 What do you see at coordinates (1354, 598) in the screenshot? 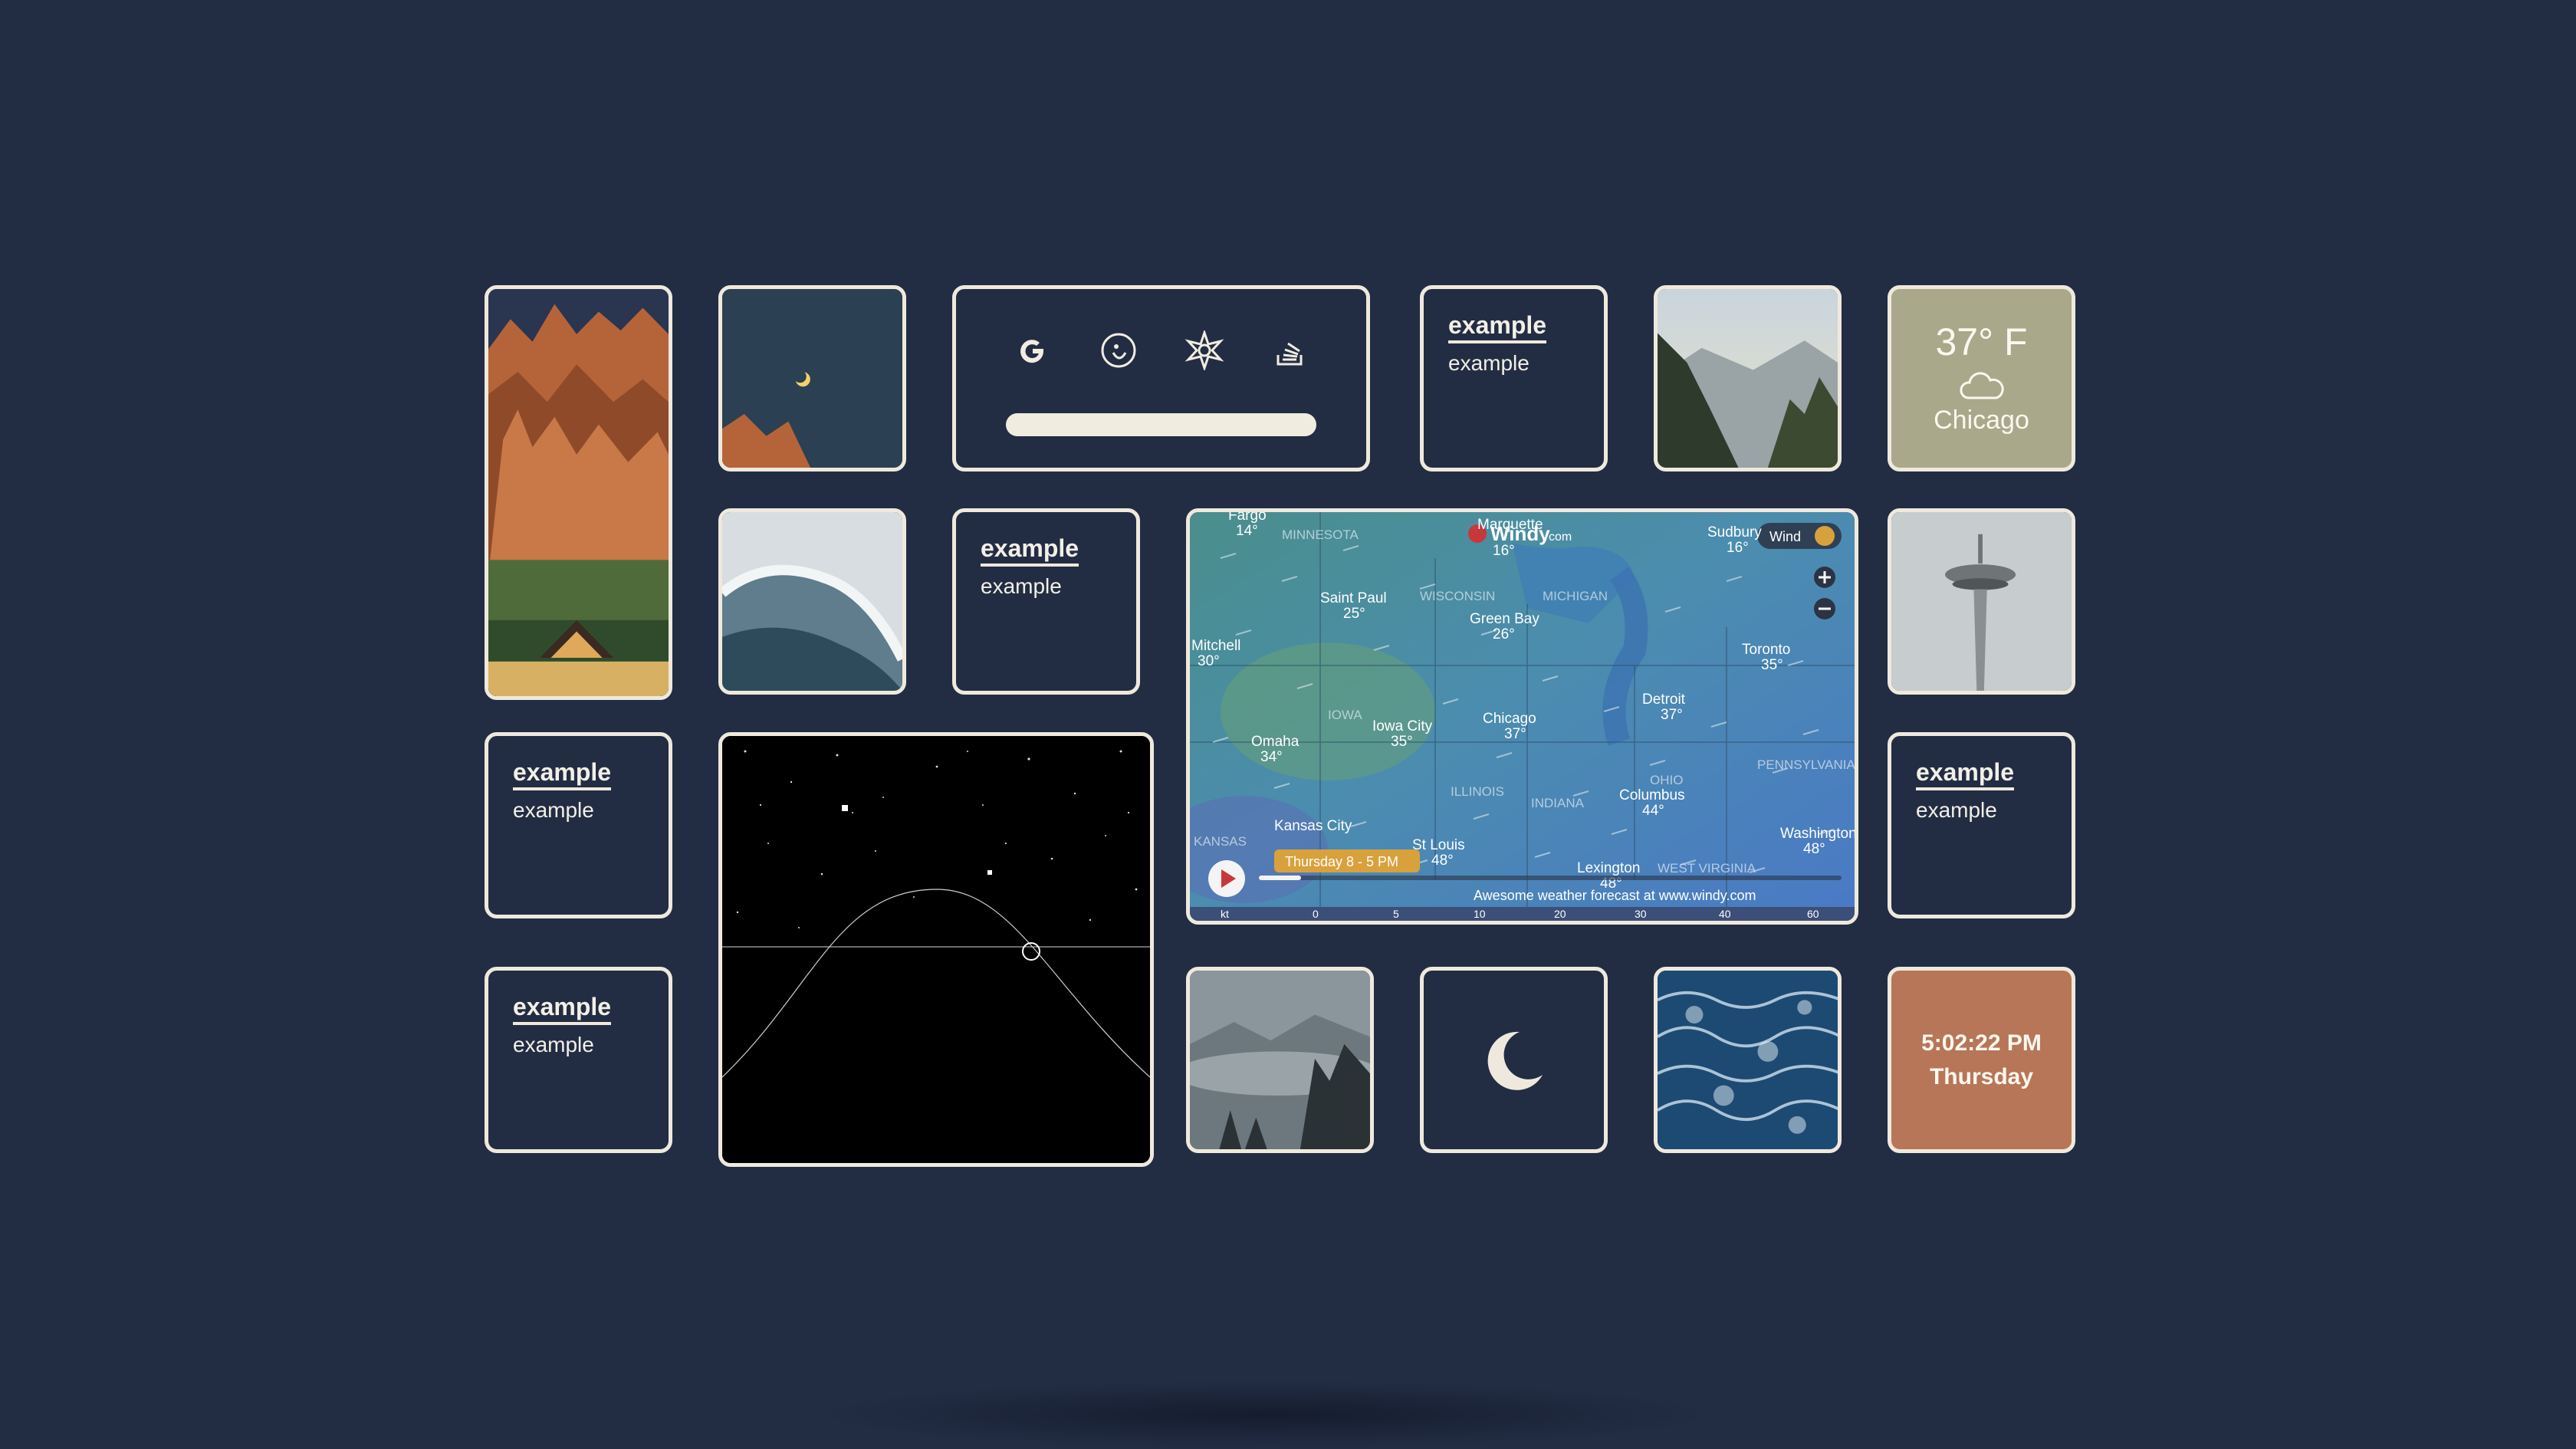
I see `map-city-name: Saint Paul` at bounding box center [1354, 598].